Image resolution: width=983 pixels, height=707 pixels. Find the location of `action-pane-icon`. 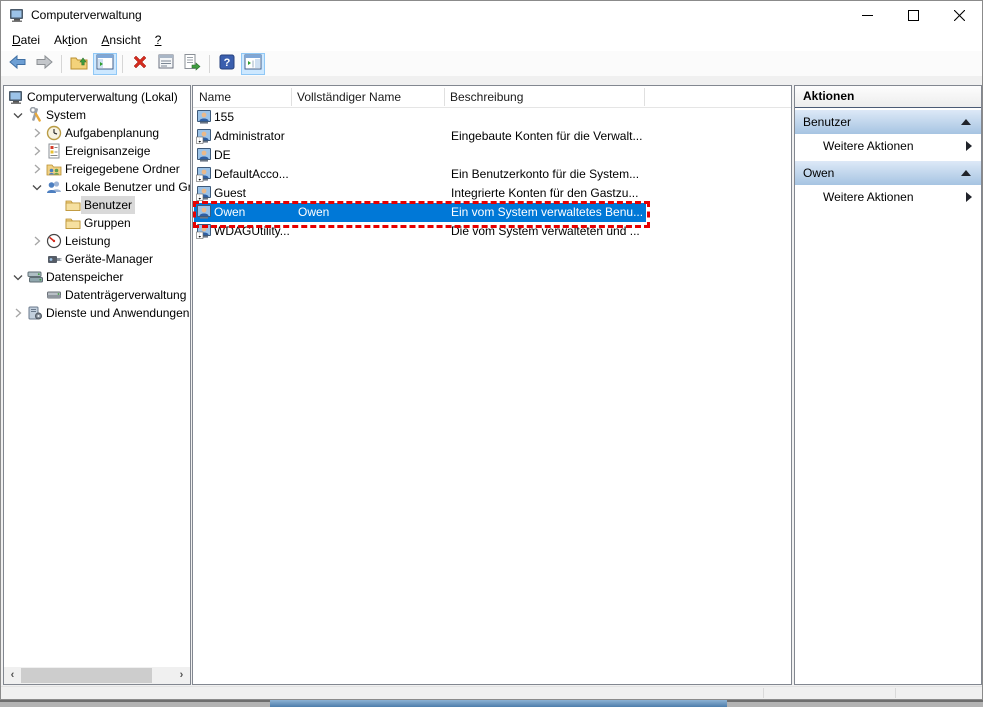

action-pane-icon is located at coordinates (253, 63).